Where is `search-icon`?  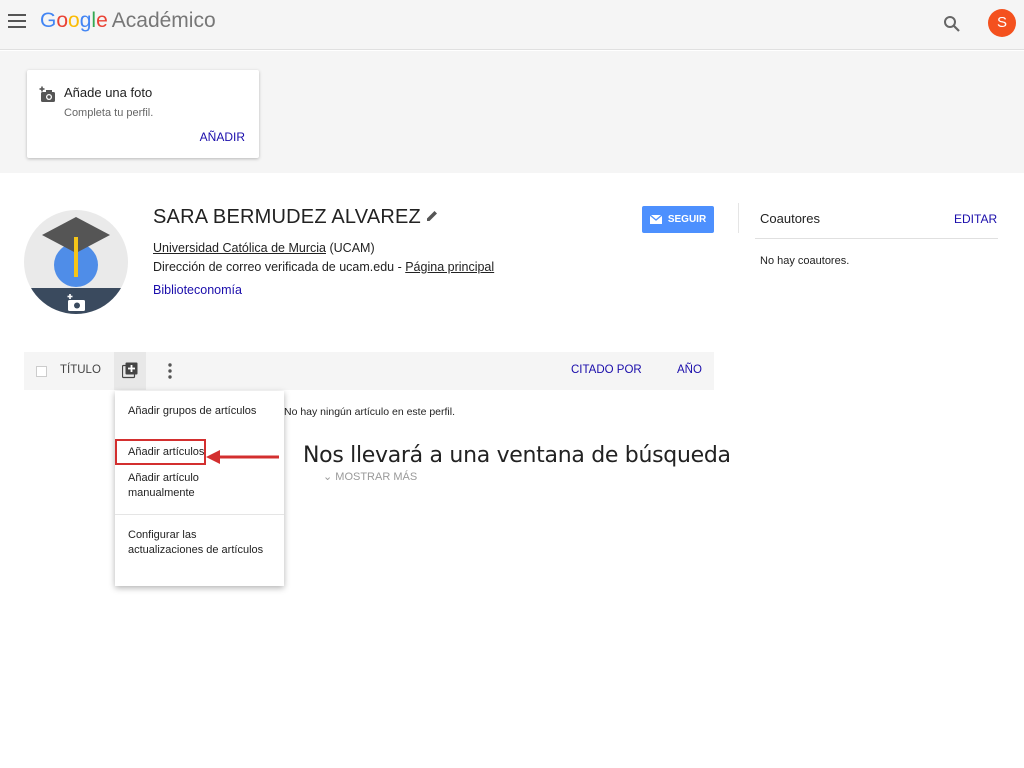
search-icon is located at coordinates (952, 24).